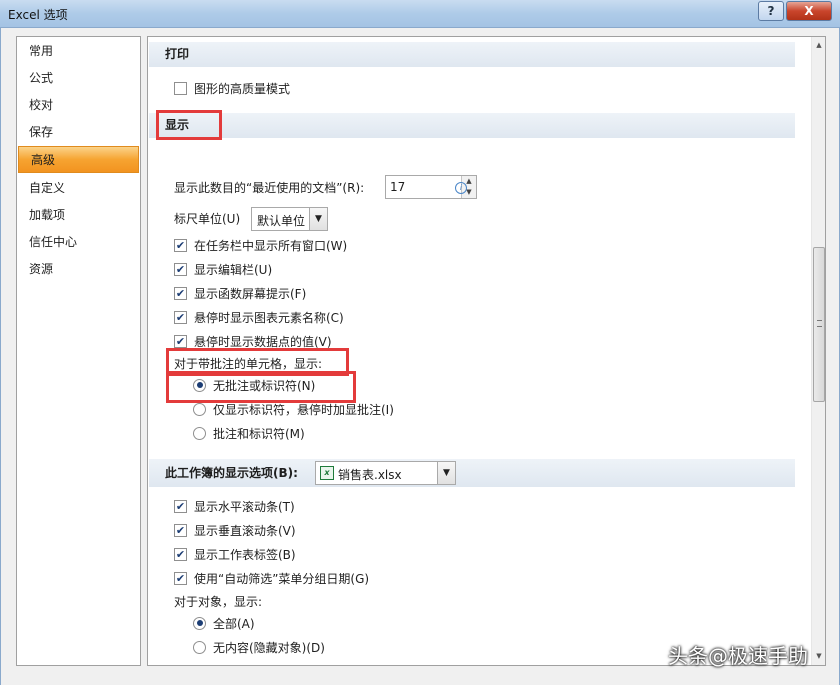  What do you see at coordinates (199, 623) in the screenshot?
I see `radio-selected-icon` at bounding box center [199, 623].